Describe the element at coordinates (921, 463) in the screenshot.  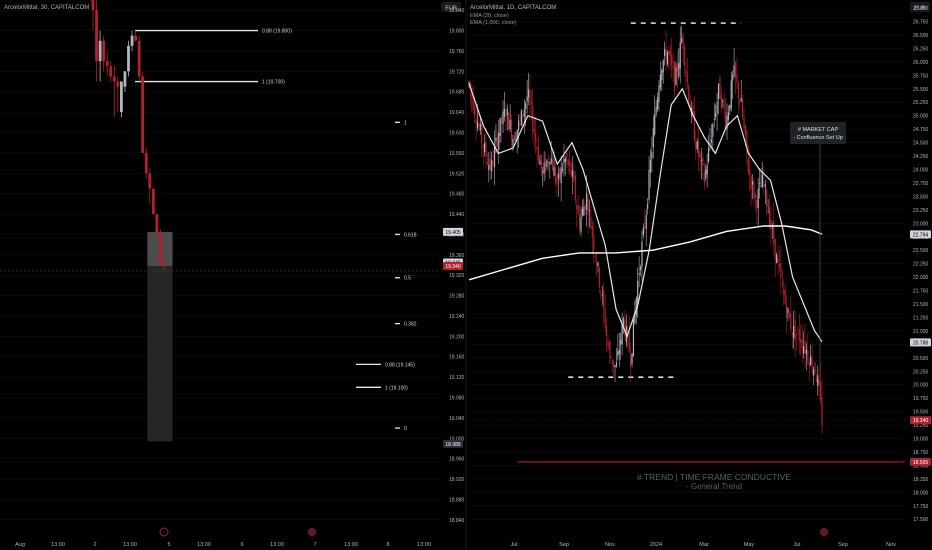
I see `right-price-badge-text: 18.565` at that location.